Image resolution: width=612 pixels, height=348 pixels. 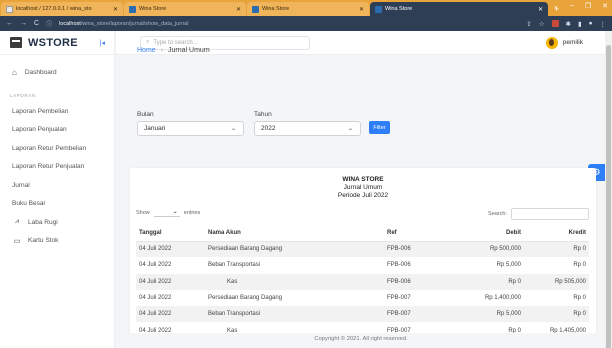 What do you see at coordinates (528, 24) in the screenshot?
I see `share-icon: ⇪` at bounding box center [528, 24].